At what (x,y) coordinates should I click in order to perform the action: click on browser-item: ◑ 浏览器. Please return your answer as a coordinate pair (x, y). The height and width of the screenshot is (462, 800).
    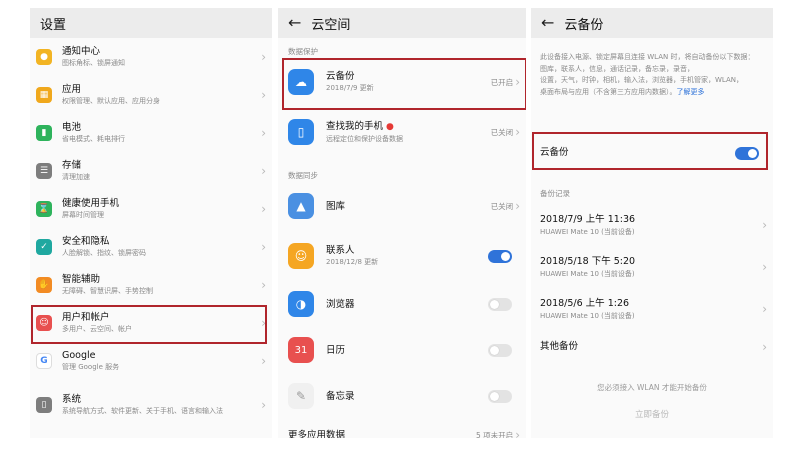
    Looking at the image, I should click on (402, 304).